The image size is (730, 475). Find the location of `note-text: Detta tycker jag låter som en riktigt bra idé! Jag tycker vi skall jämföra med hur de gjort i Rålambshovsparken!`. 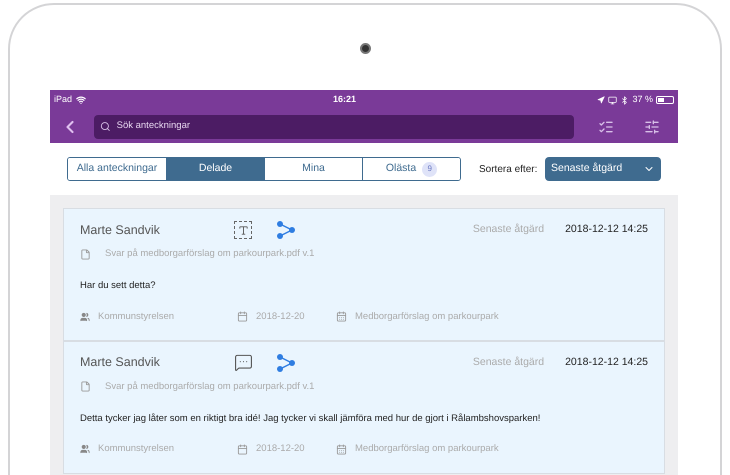

note-text: Detta tycker jag låter som en riktigt bra idé! Jag tycker vi skall jämföra med hur de gjort i Rålambshovsparken! is located at coordinates (311, 419).